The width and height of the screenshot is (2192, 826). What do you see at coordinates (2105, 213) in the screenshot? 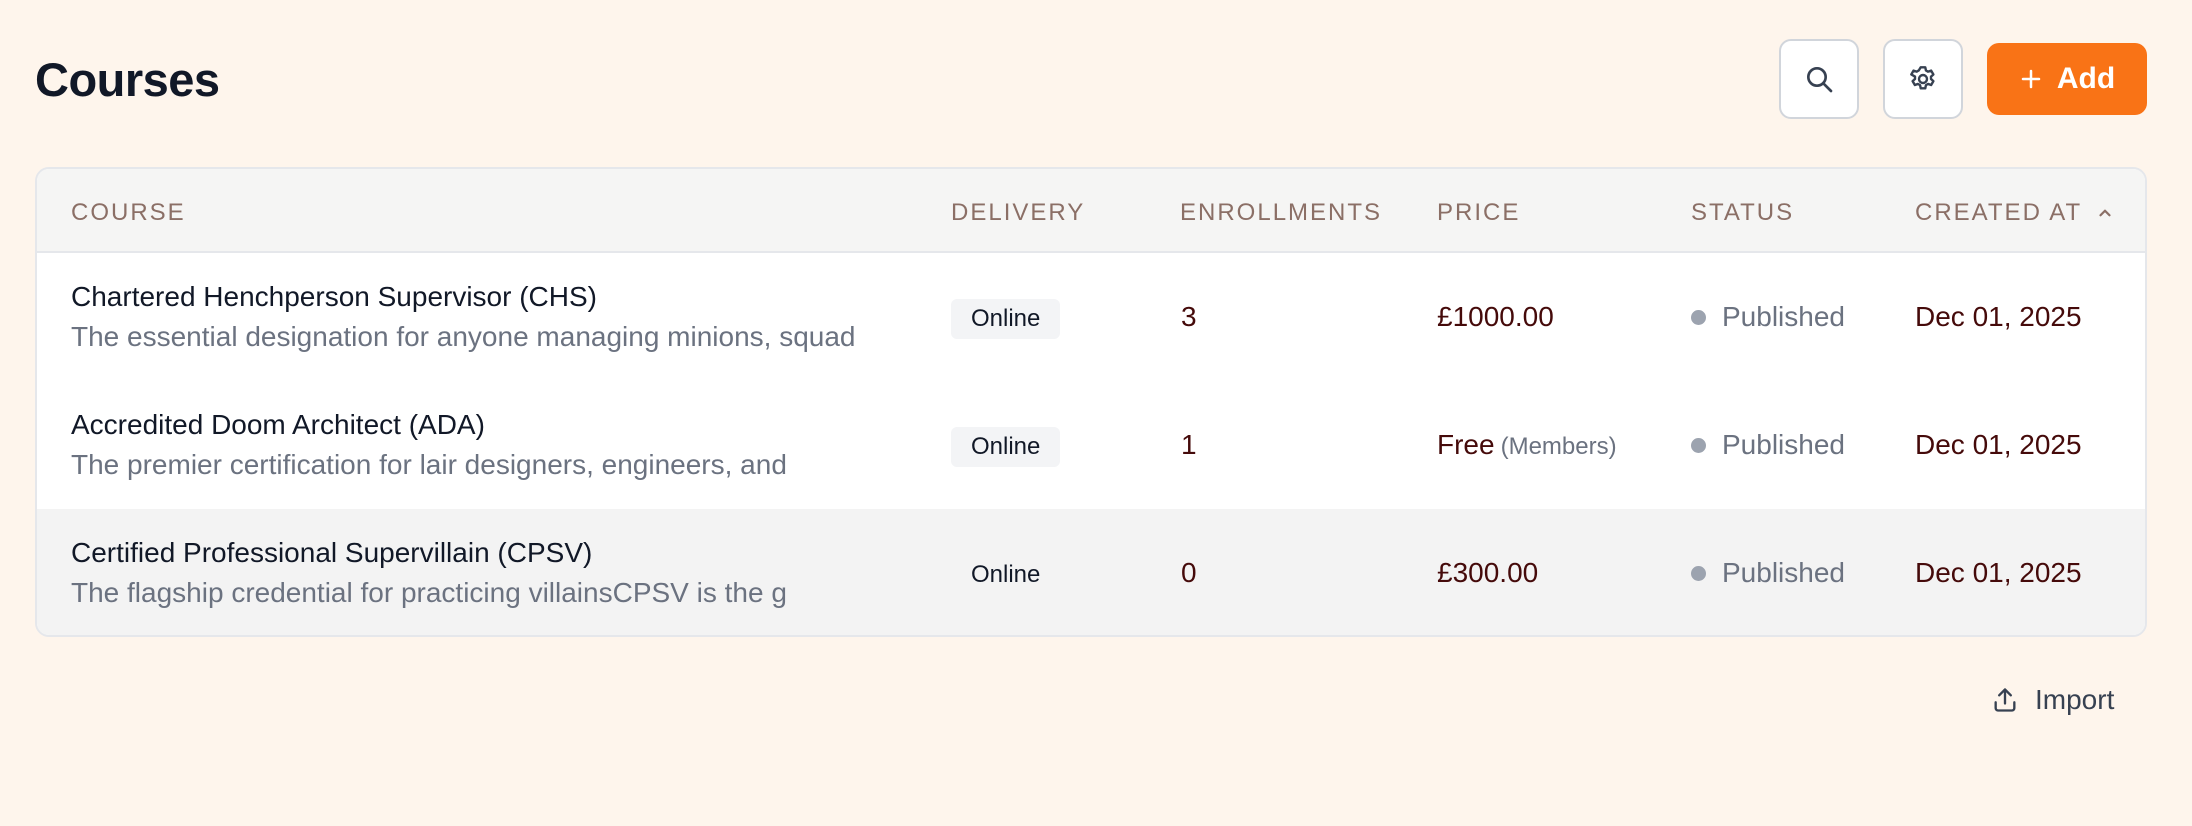
I see `chevron-up-icon` at bounding box center [2105, 213].